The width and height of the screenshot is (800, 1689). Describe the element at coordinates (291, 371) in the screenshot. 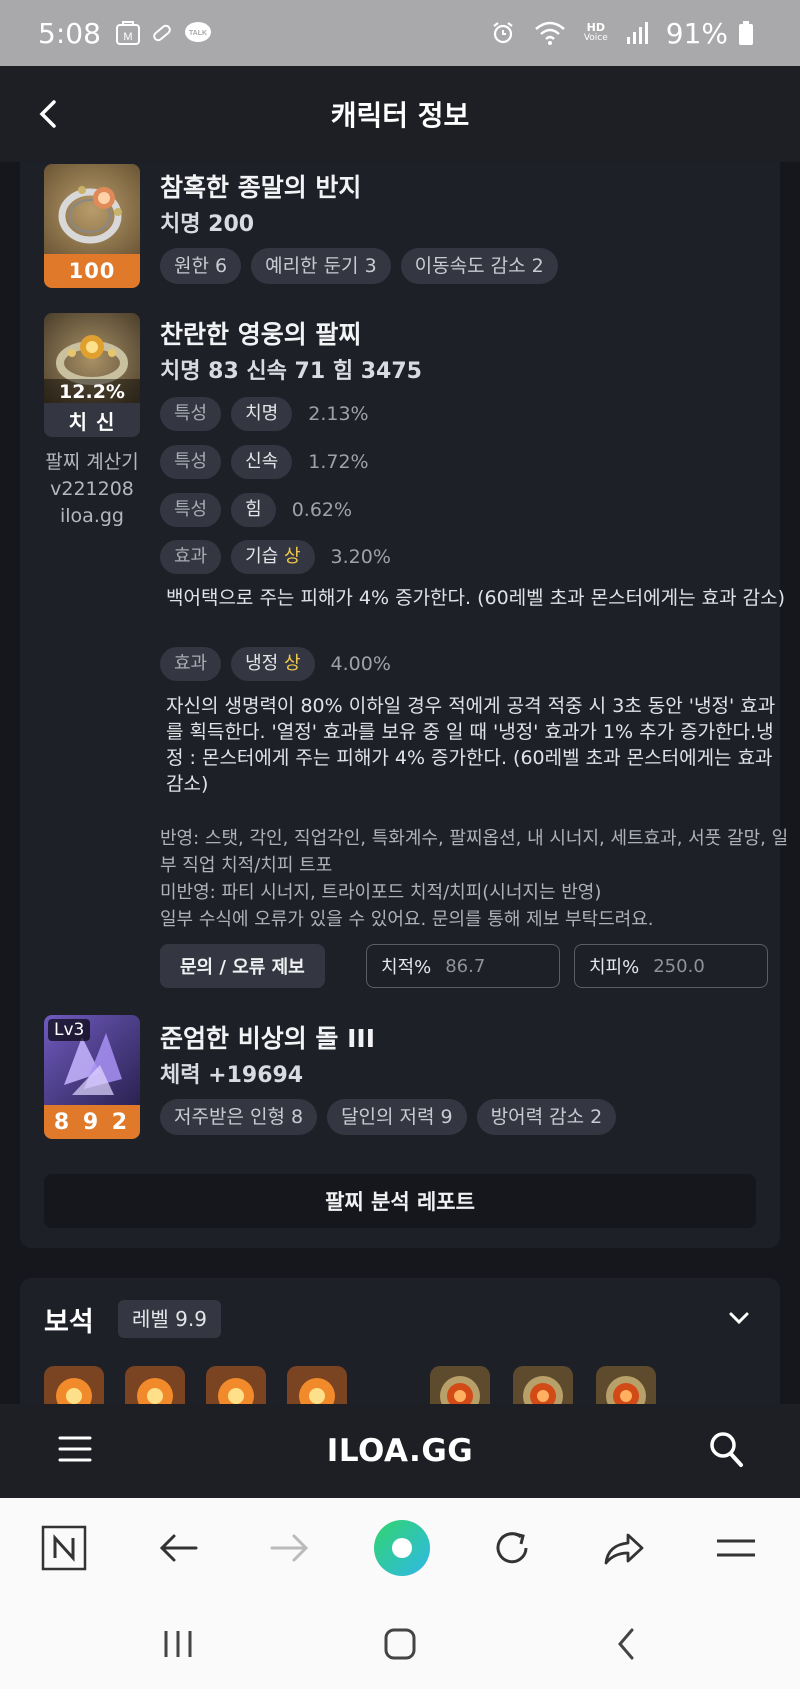

I see `bracelet-stat: 치명 83 신속 71 힘 3475` at that location.